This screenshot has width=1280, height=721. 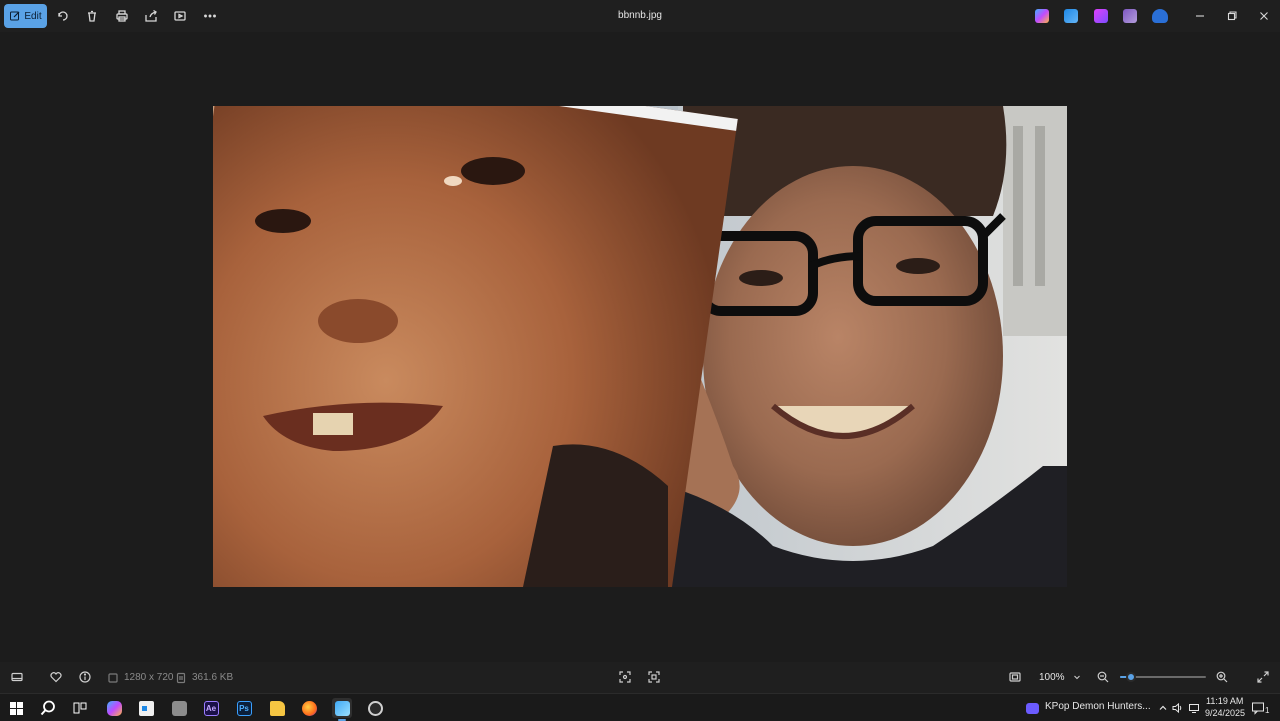 What do you see at coordinates (342, 709) in the screenshot?
I see `photos-taskbar-icon` at bounding box center [342, 709].